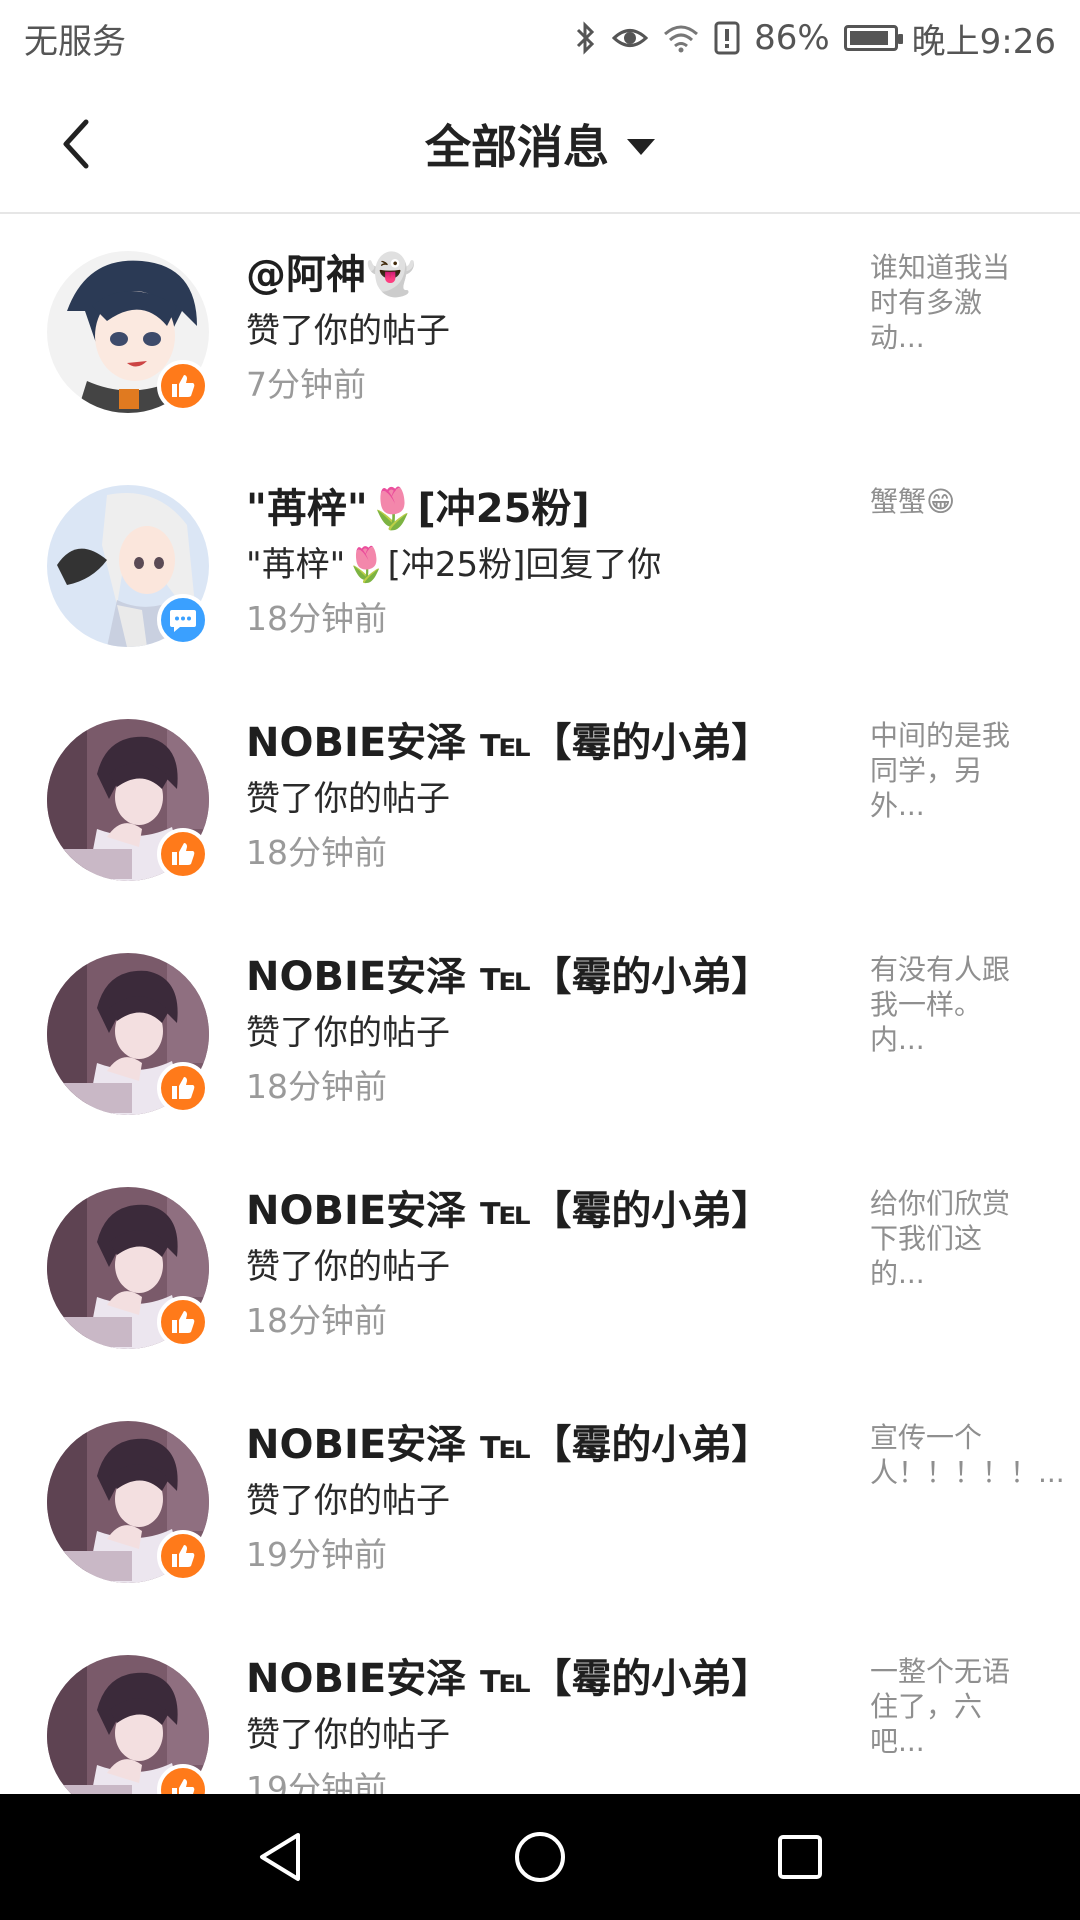  What do you see at coordinates (540, 38) in the screenshot?
I see `status-bar: 无服务 86% 晚上9:26` at bounding box center [540, 38].